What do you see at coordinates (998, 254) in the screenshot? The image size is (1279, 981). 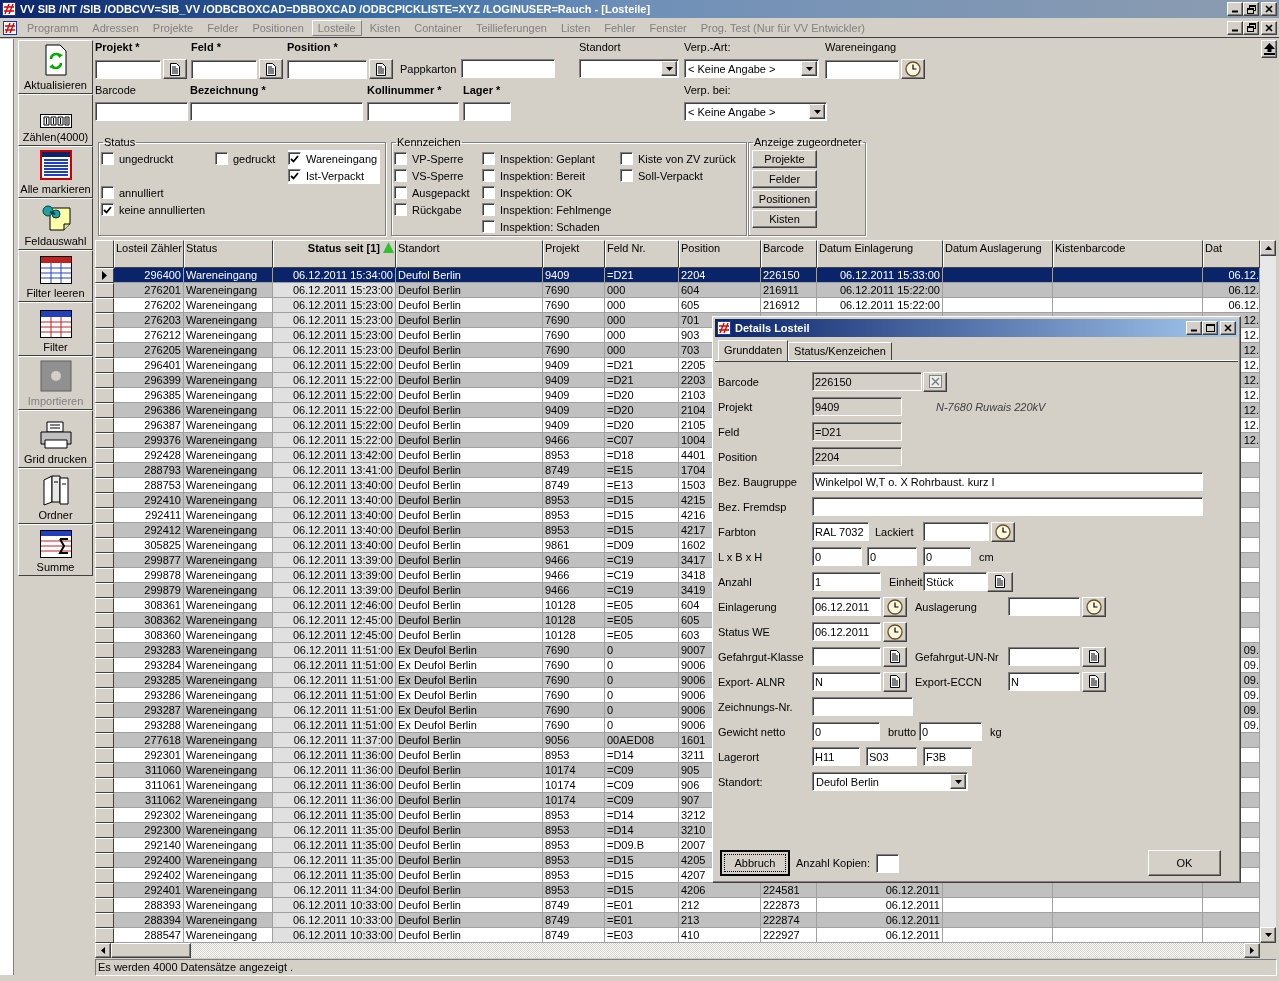 I see `column-header: Datum Auslagerung` at bounding box center [998, 254].